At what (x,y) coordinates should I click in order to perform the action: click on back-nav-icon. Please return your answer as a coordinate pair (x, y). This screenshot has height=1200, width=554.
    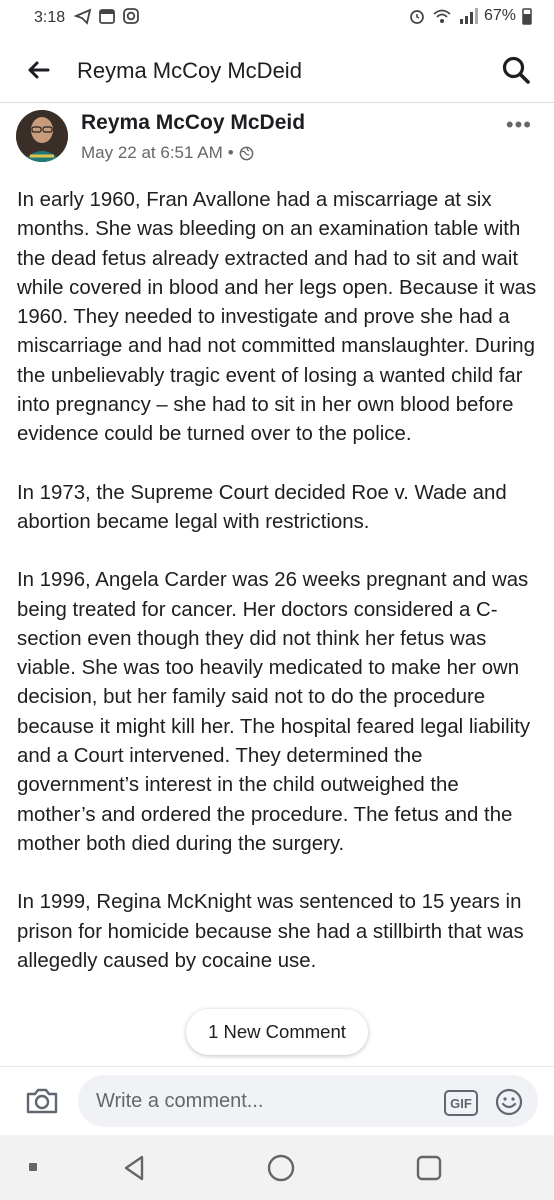
    Looking at the image, I should click on (134, 1168).